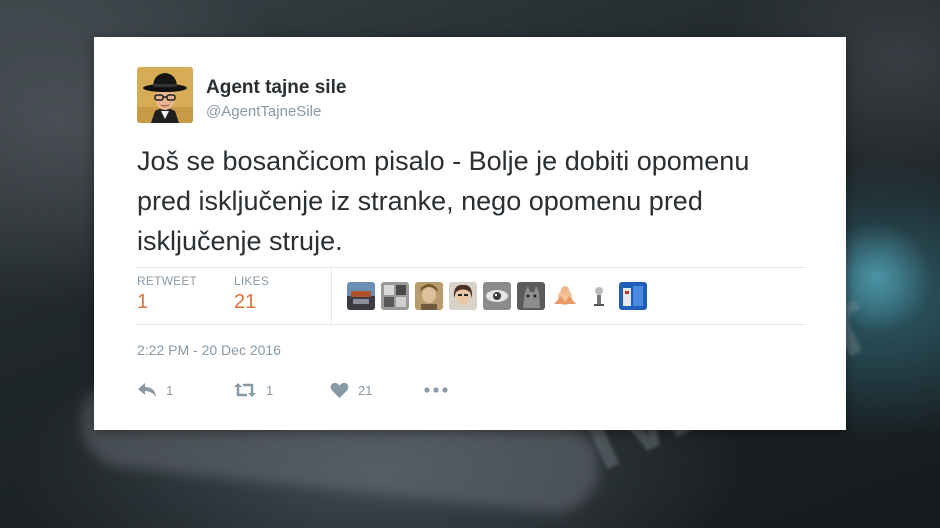  I want to click on retweet-icon, so click(245, 390).